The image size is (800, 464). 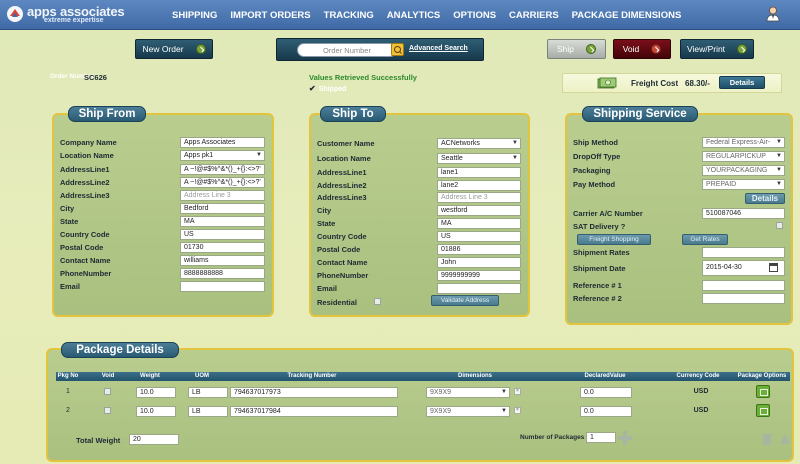 I want to click on carrier-ac-label: Carrier A/C Number, so click(x=608, y=213).